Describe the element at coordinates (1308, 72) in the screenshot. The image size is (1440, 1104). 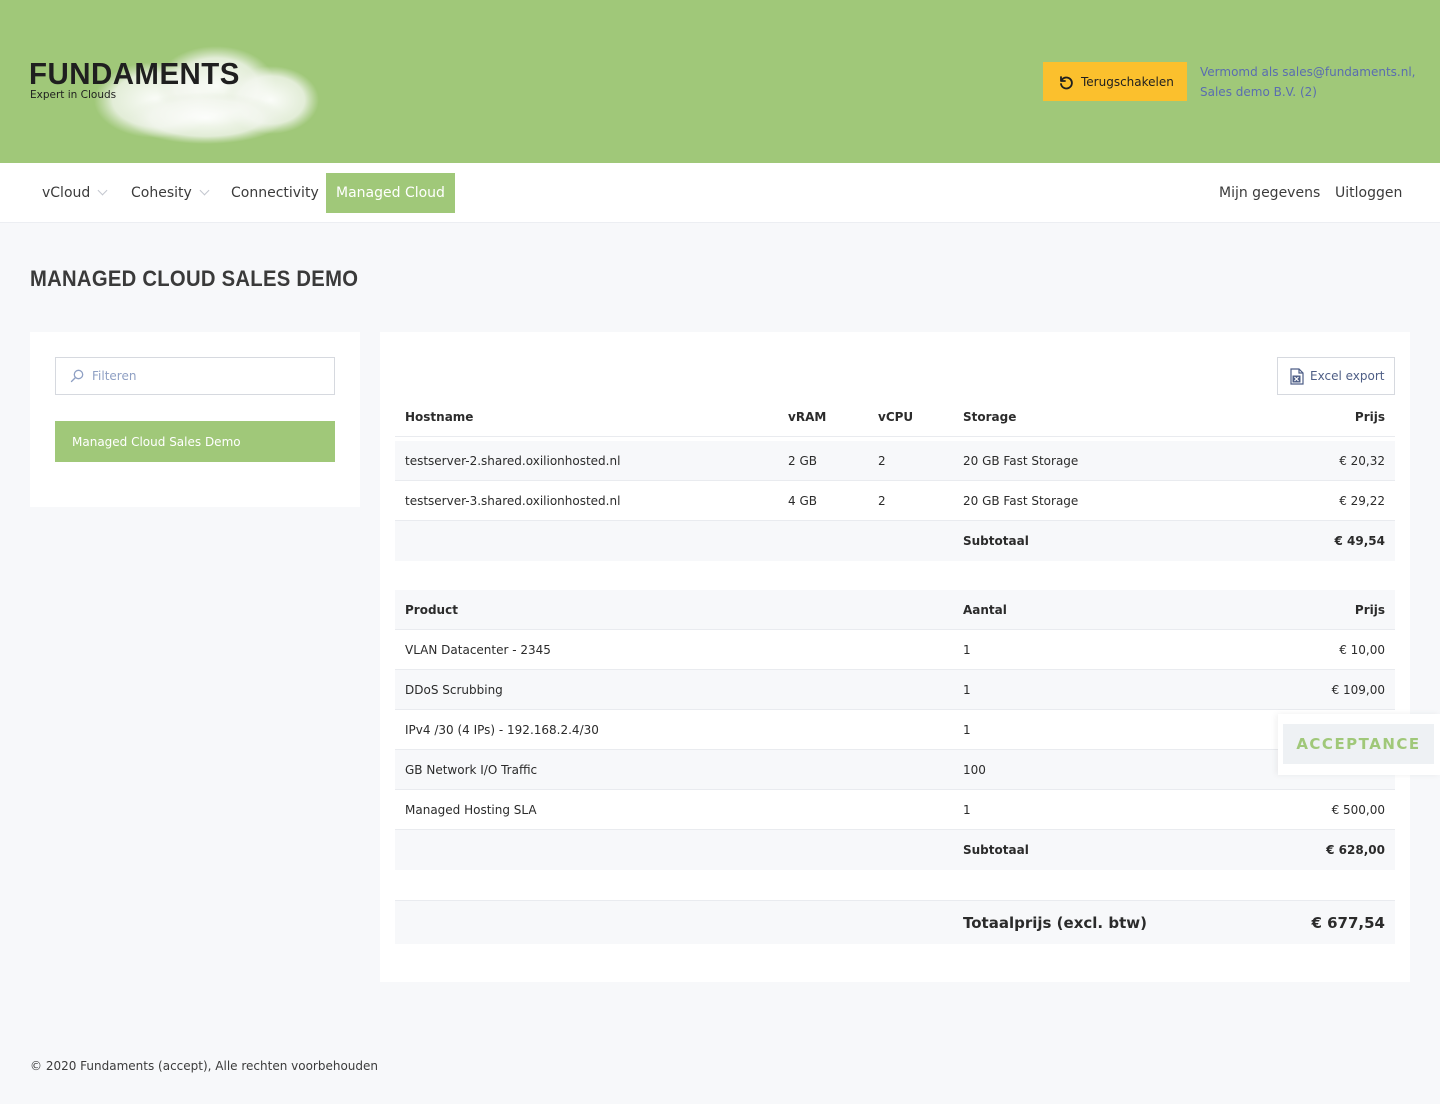
I see `impersonation-user: Vermomd als sales@fundaments.nl,` at that location.